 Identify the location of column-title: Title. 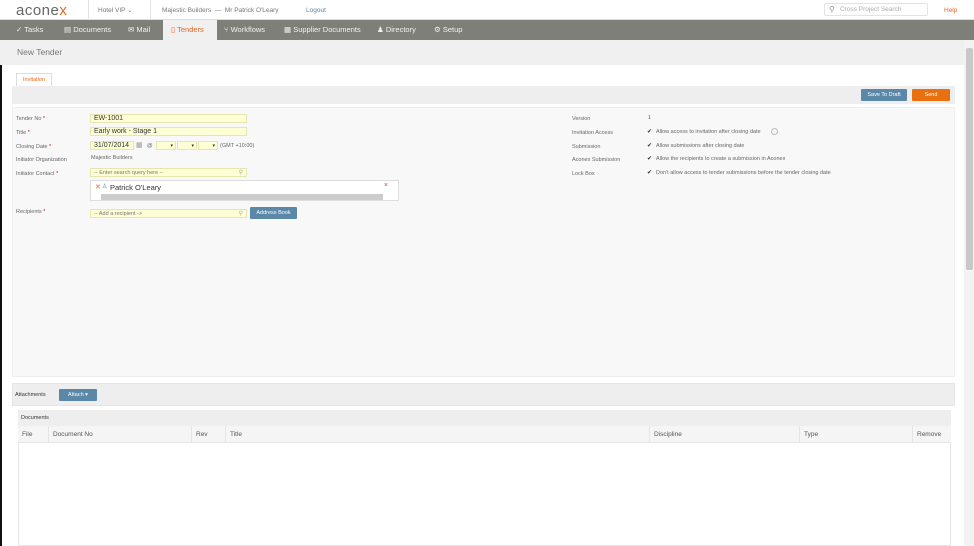
(233, 434).